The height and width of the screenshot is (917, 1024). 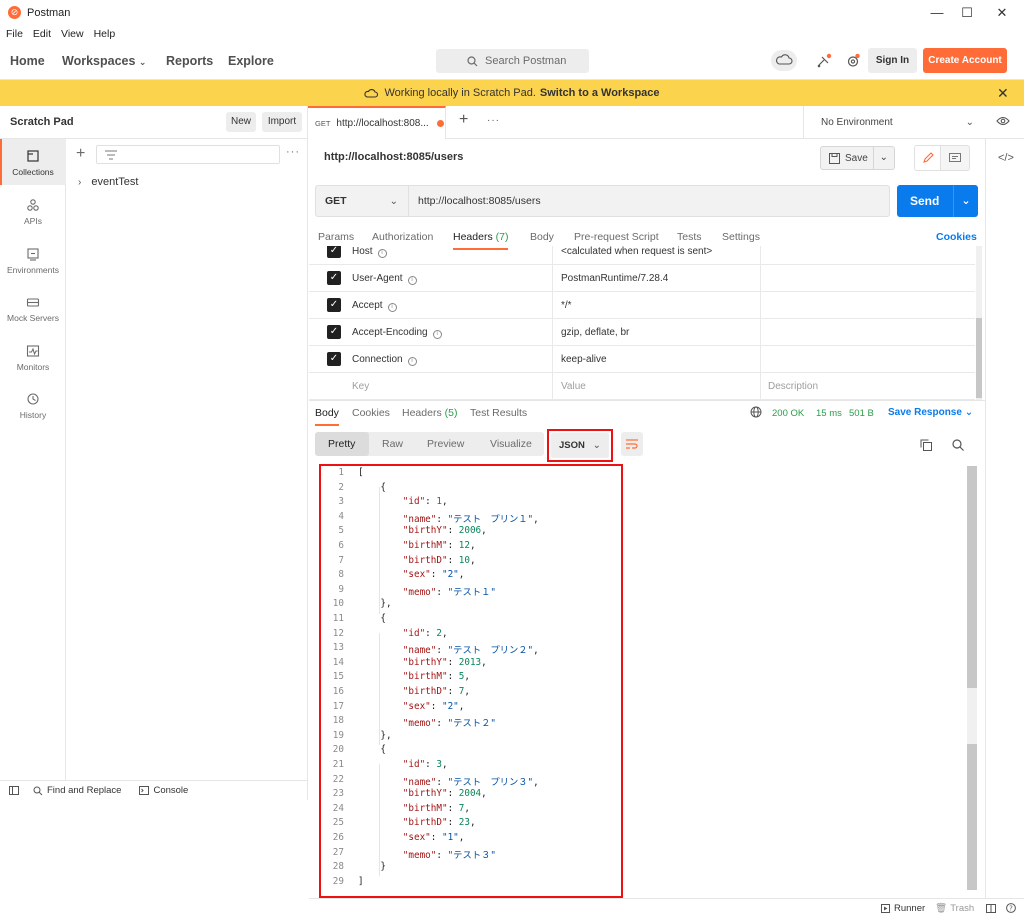 What do you see at coordinates (892, 60) in the screenshot?
I see `sign-in-button: Sign In` at bounding box center [892, 60].